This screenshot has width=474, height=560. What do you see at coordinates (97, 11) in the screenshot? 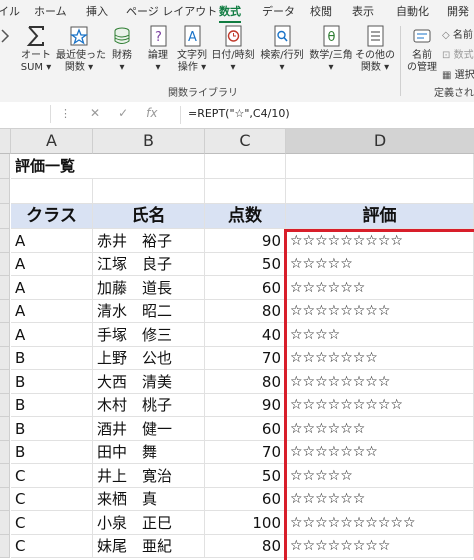
I see `tab-insert: 挿入` at bounding box center [97, 11].